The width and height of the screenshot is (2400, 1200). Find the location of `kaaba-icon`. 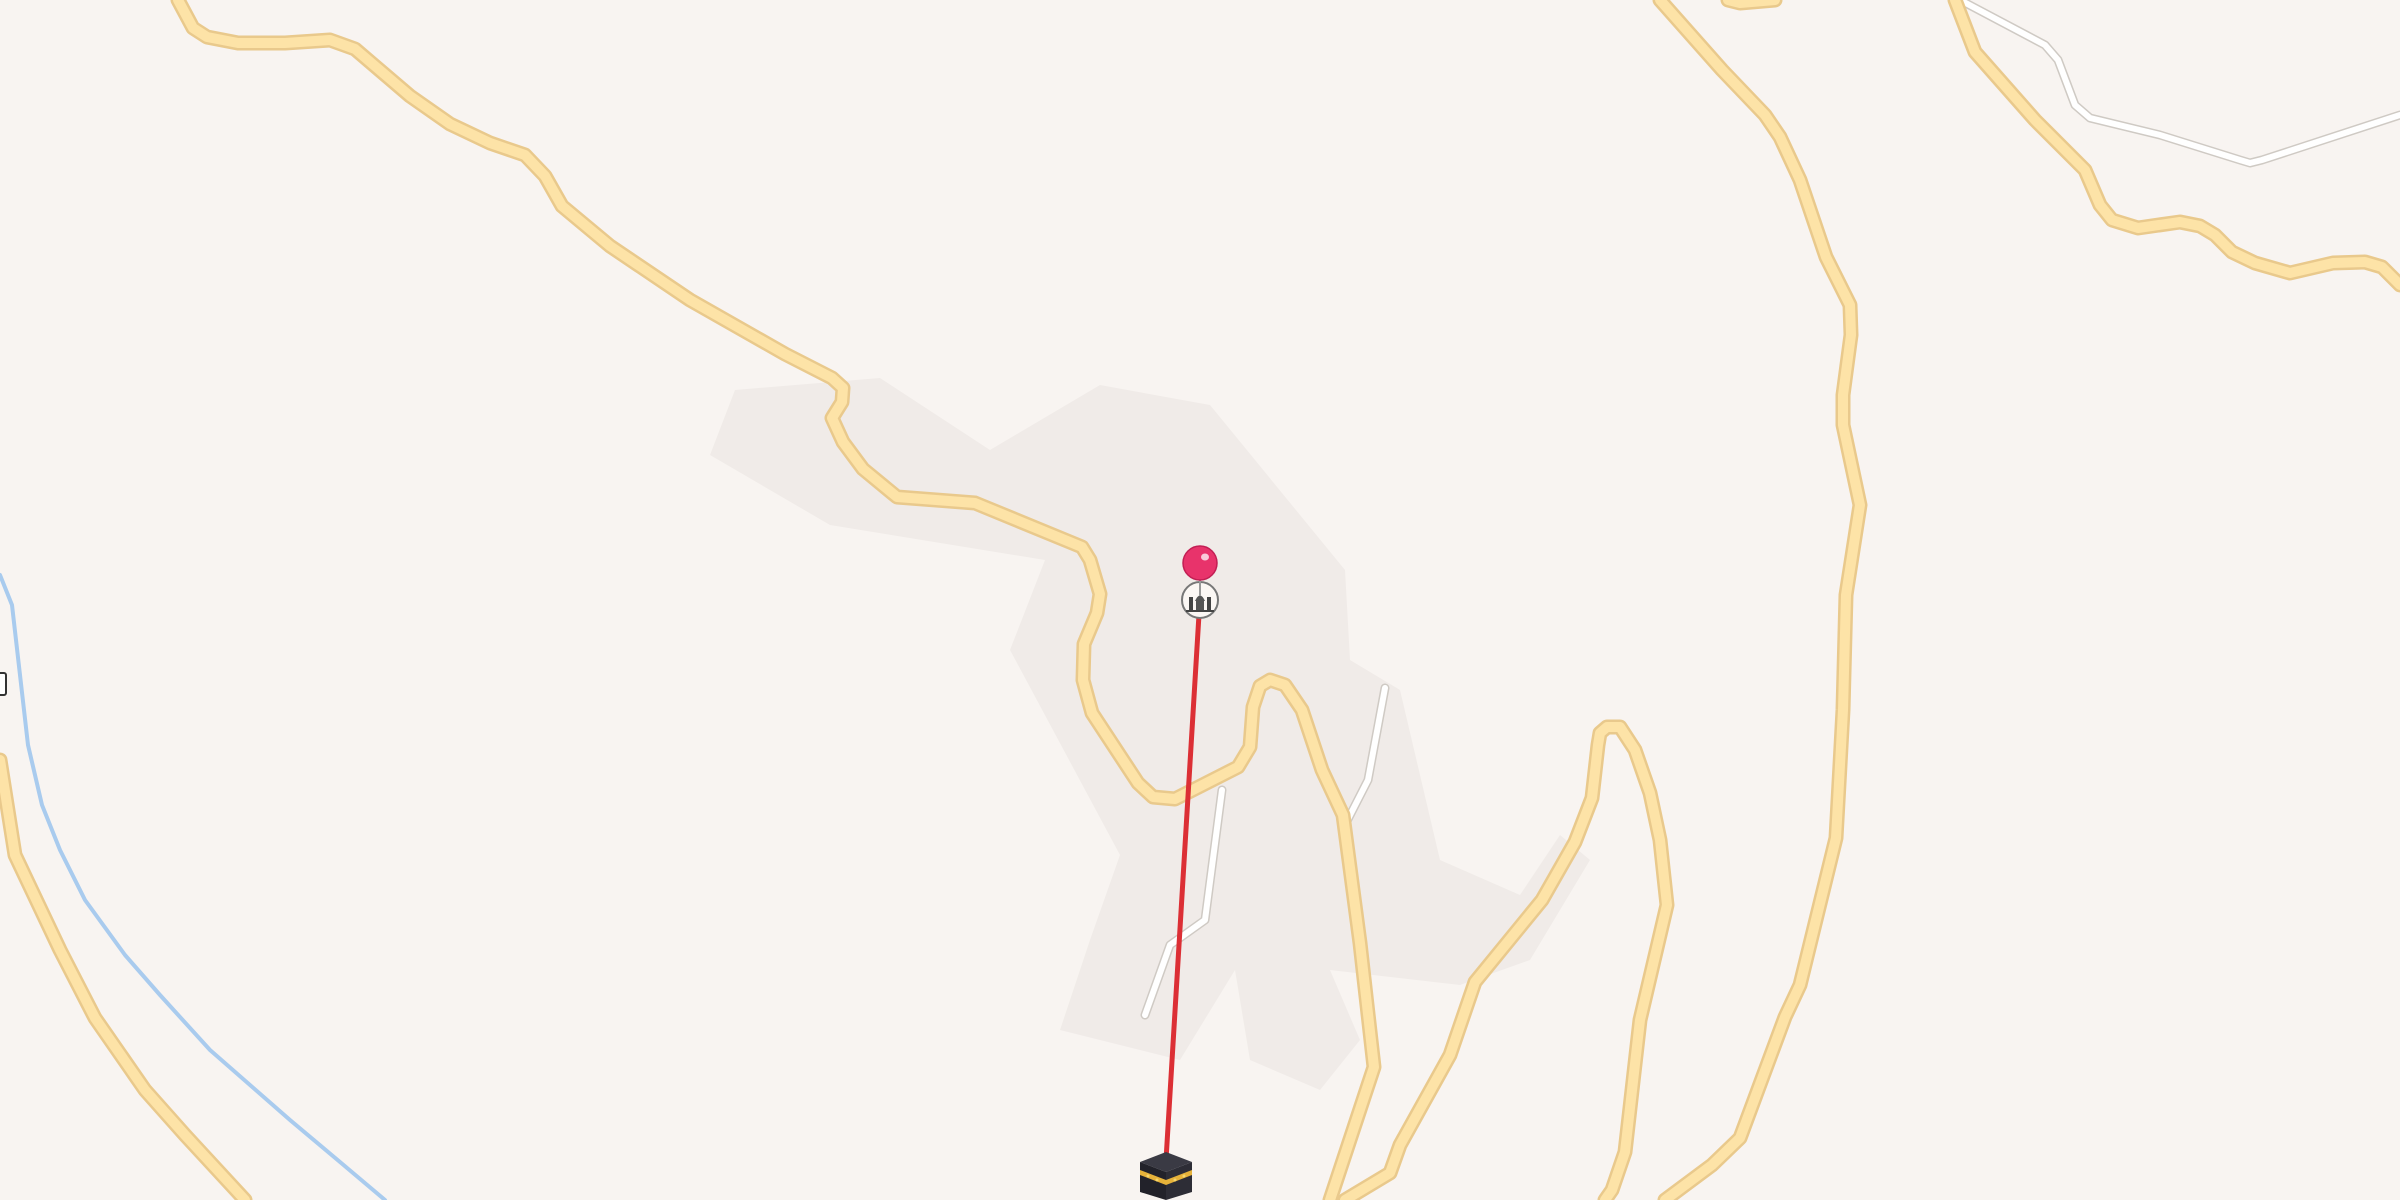

kaaba-icon is located at coordinates (1166, 1176).